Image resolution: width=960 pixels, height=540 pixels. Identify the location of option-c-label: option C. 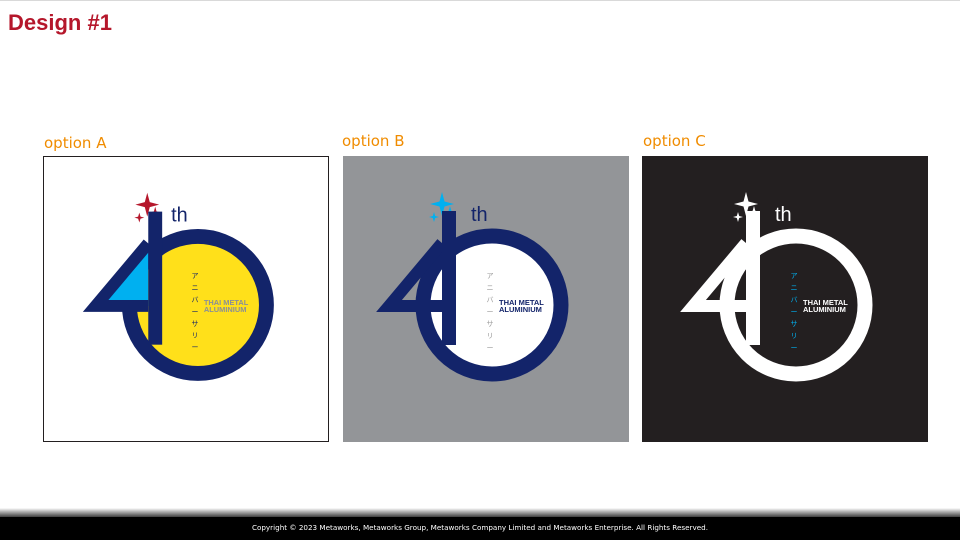
(674, 141).